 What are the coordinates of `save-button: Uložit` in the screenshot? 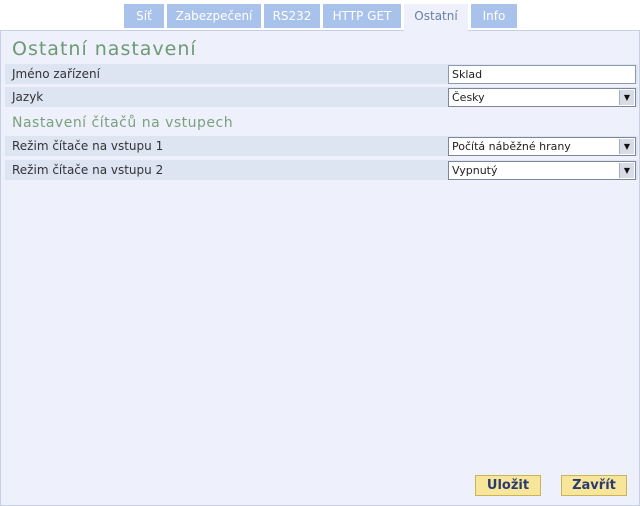 It's located at (508, 485).